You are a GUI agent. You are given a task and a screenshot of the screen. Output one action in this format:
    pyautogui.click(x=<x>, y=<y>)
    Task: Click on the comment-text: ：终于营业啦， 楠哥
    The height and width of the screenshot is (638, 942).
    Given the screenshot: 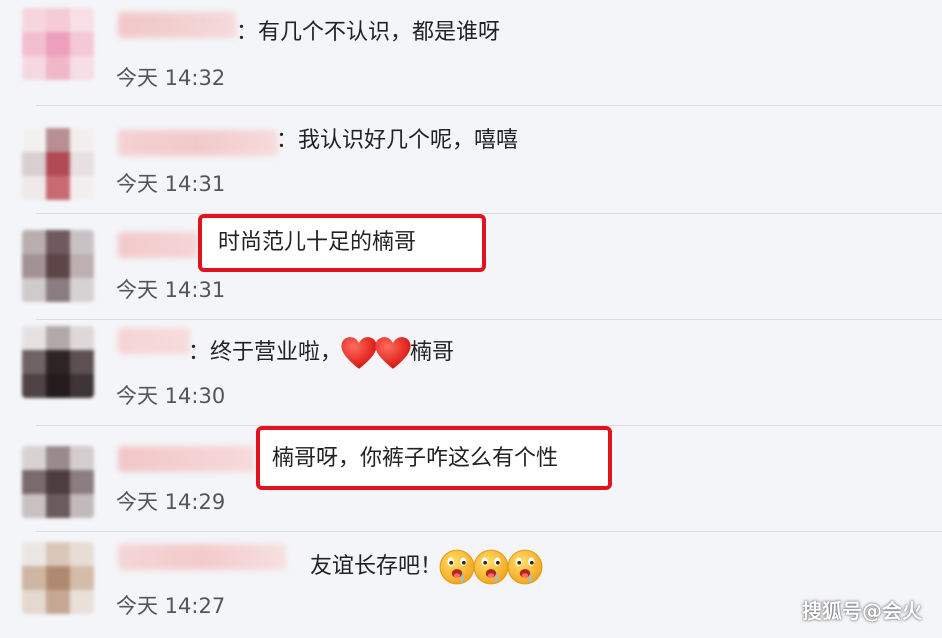 What is the action you would take?
    pyautogui.click(x=321, y=353)
    